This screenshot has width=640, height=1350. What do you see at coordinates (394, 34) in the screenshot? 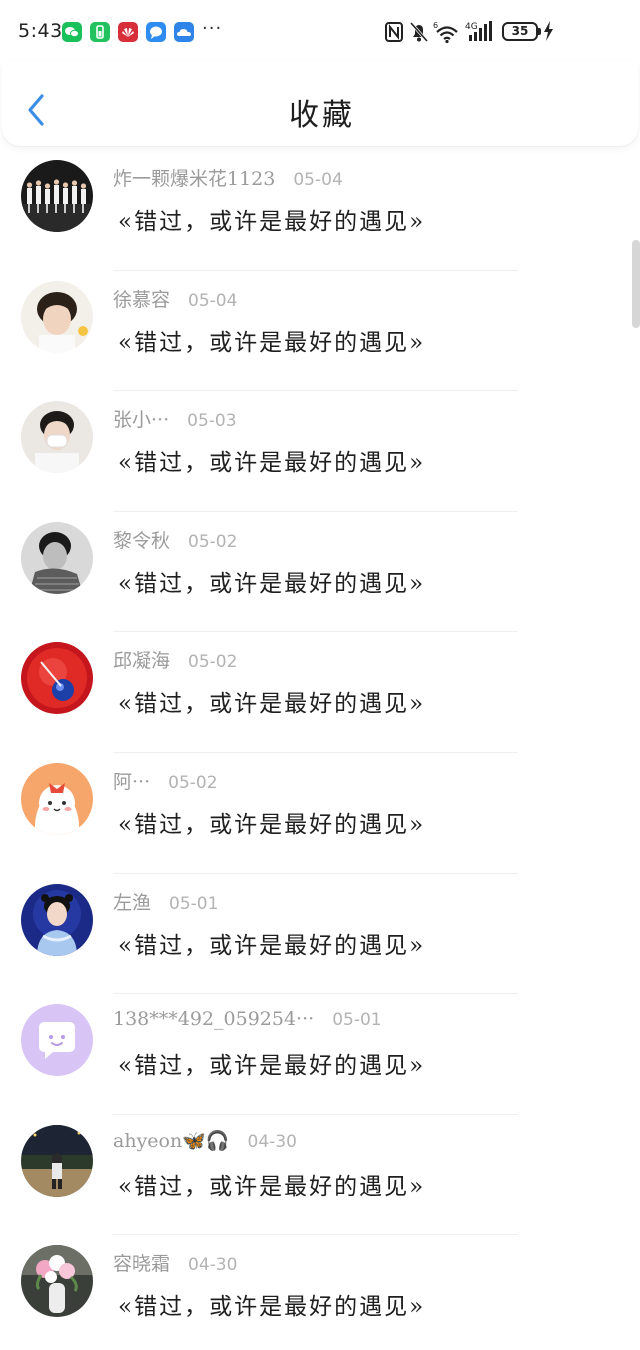
I see `nfc-icon` at bounding box center [394, 34].